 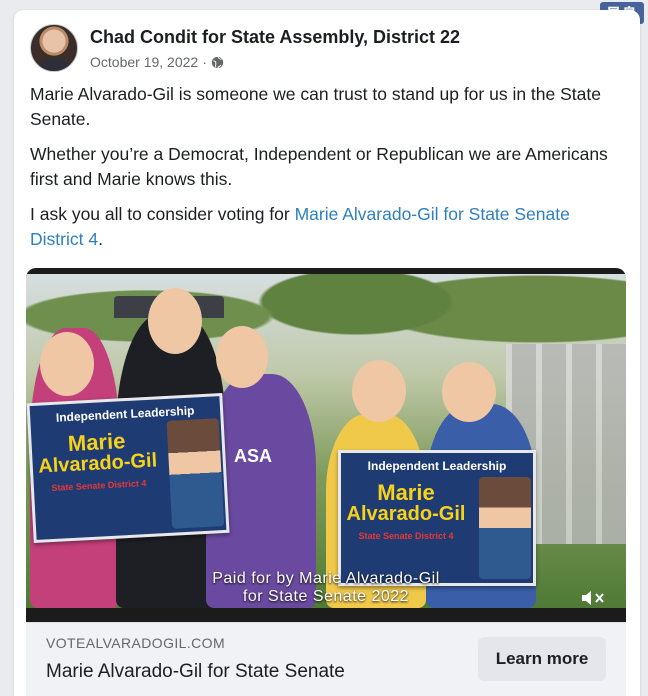 What do you see at coordinates (97, 463) in the screenshot?
I see `poster-left-name-line2: Alvarado-Gil` at bounding box center [97, 463].